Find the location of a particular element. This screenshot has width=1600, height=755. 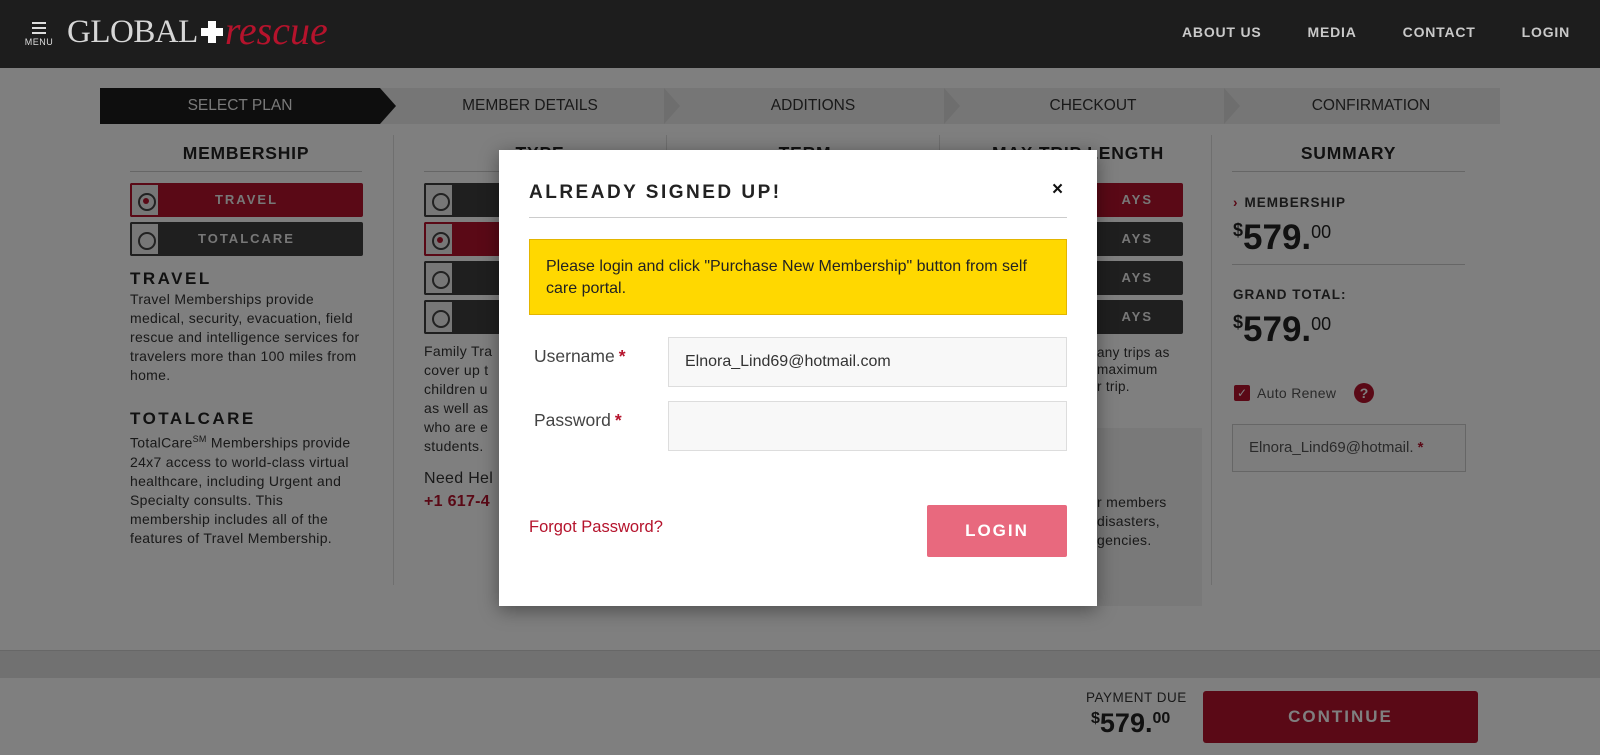

password-label: Password * is located at coordinates (578, 420).